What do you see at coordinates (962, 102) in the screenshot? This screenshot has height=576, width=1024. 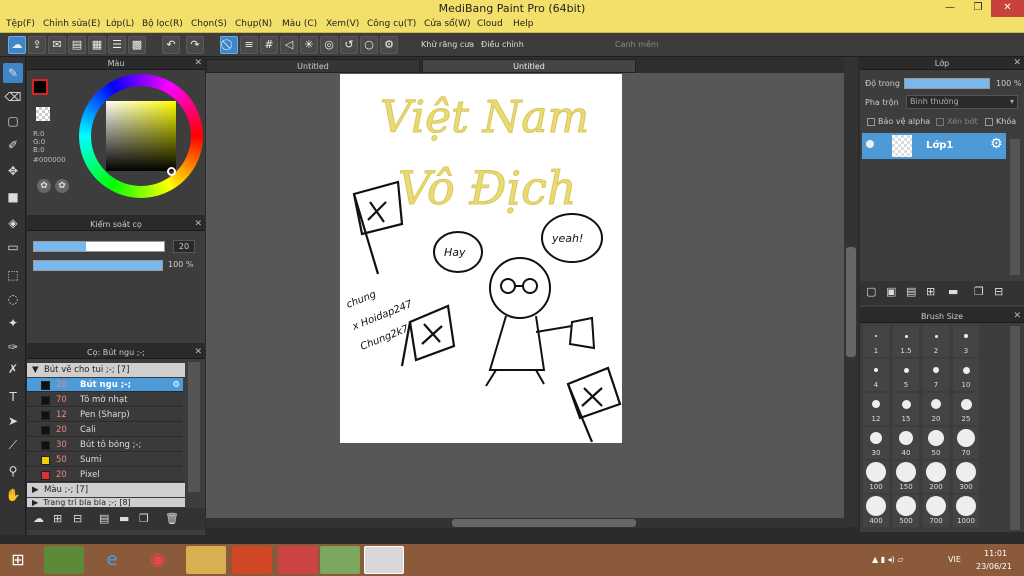 I see `blend-mode-select: Bình thường ▾` at bounding box center [962, 102].